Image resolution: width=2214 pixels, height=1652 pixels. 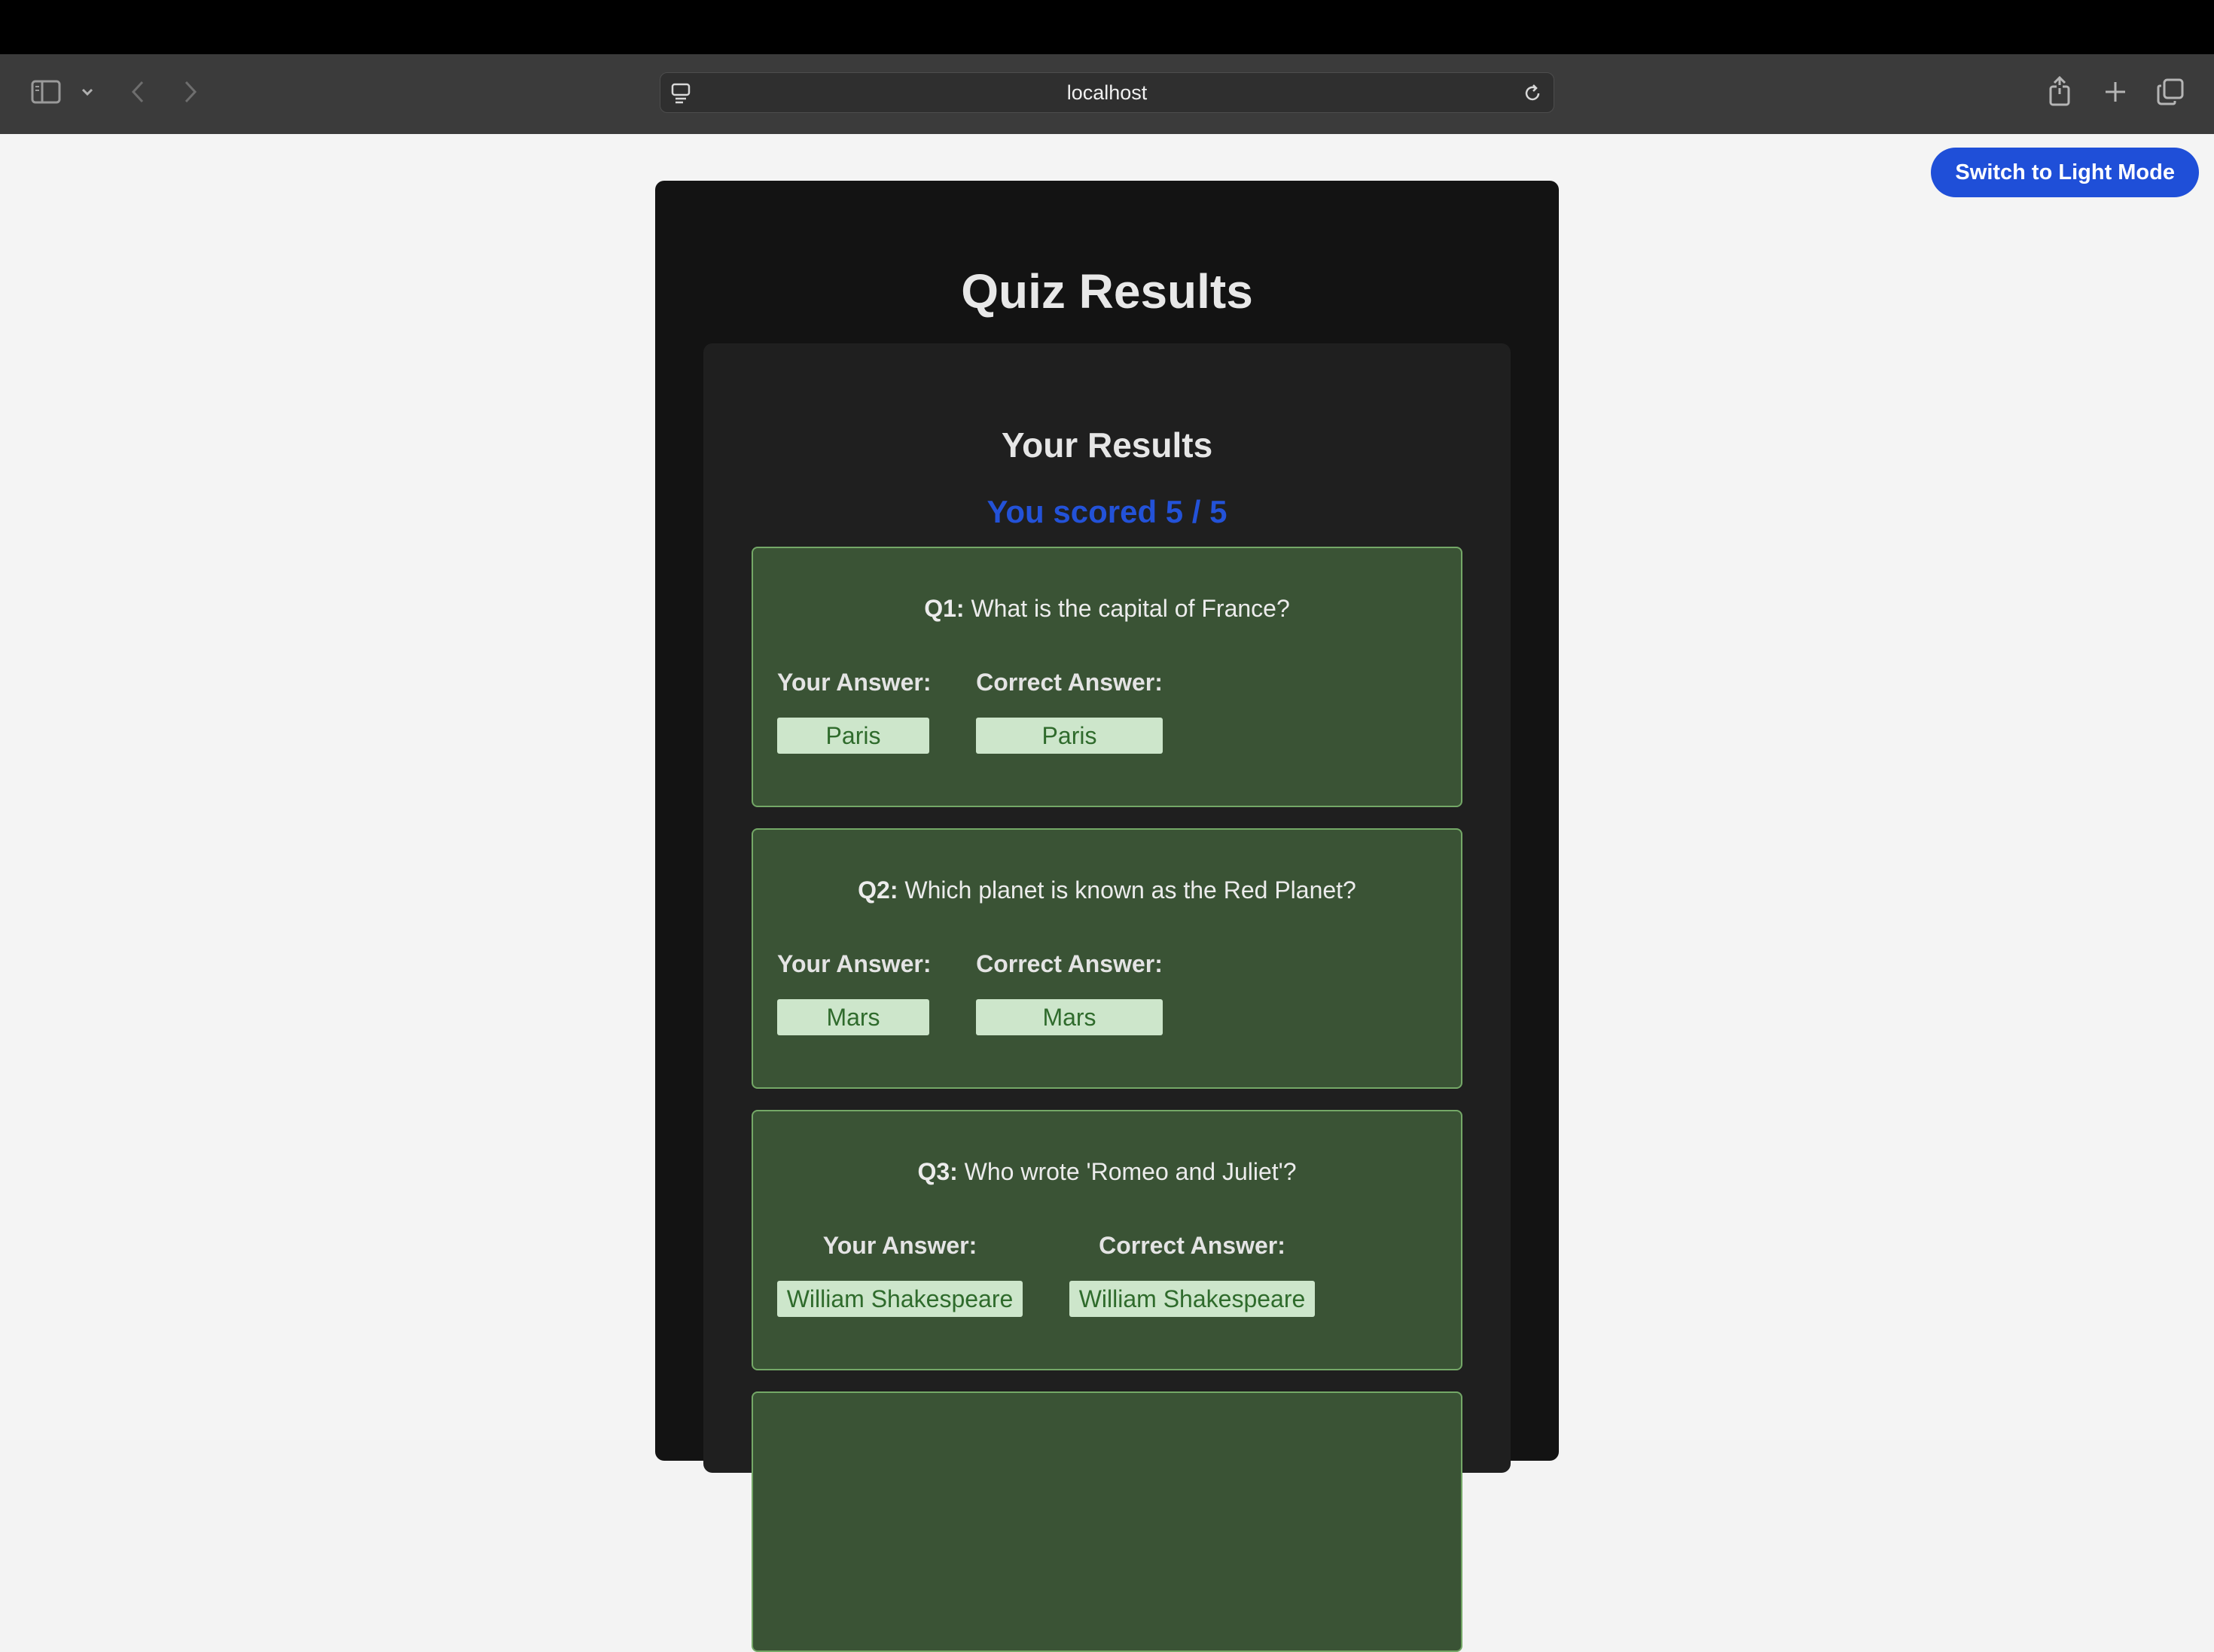 I want to click on reload-icon, so click(x=1532, y=94).